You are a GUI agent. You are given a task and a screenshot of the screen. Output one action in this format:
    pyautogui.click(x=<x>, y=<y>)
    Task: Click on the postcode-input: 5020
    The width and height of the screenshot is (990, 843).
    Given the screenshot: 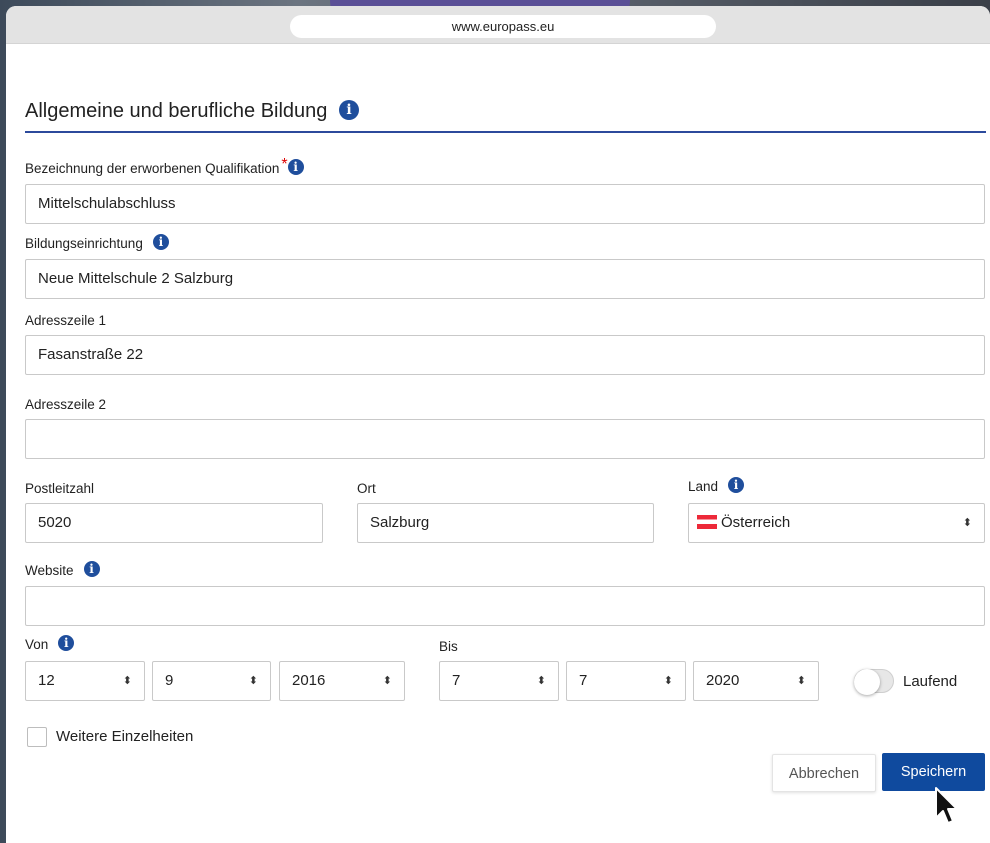 What is the action you would take?
    pyautogui.click(x=174, y=523)
    